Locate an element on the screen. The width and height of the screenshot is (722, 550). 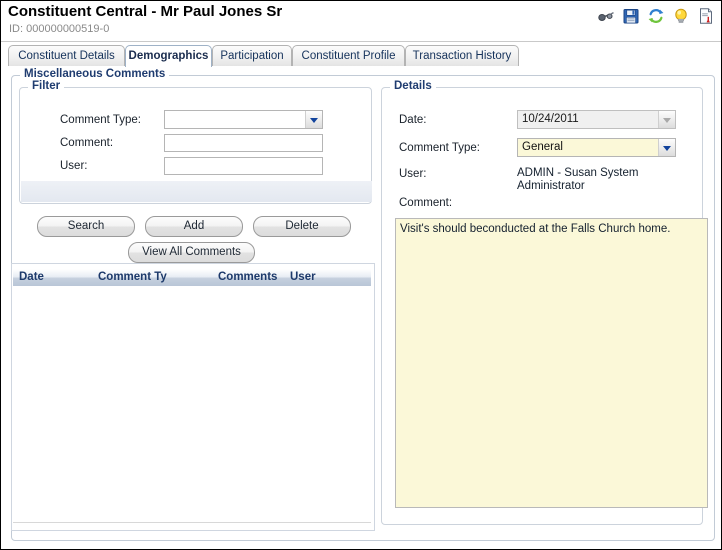
details-date-combo: 10/24/2011 is located at coordinates (596, 119).